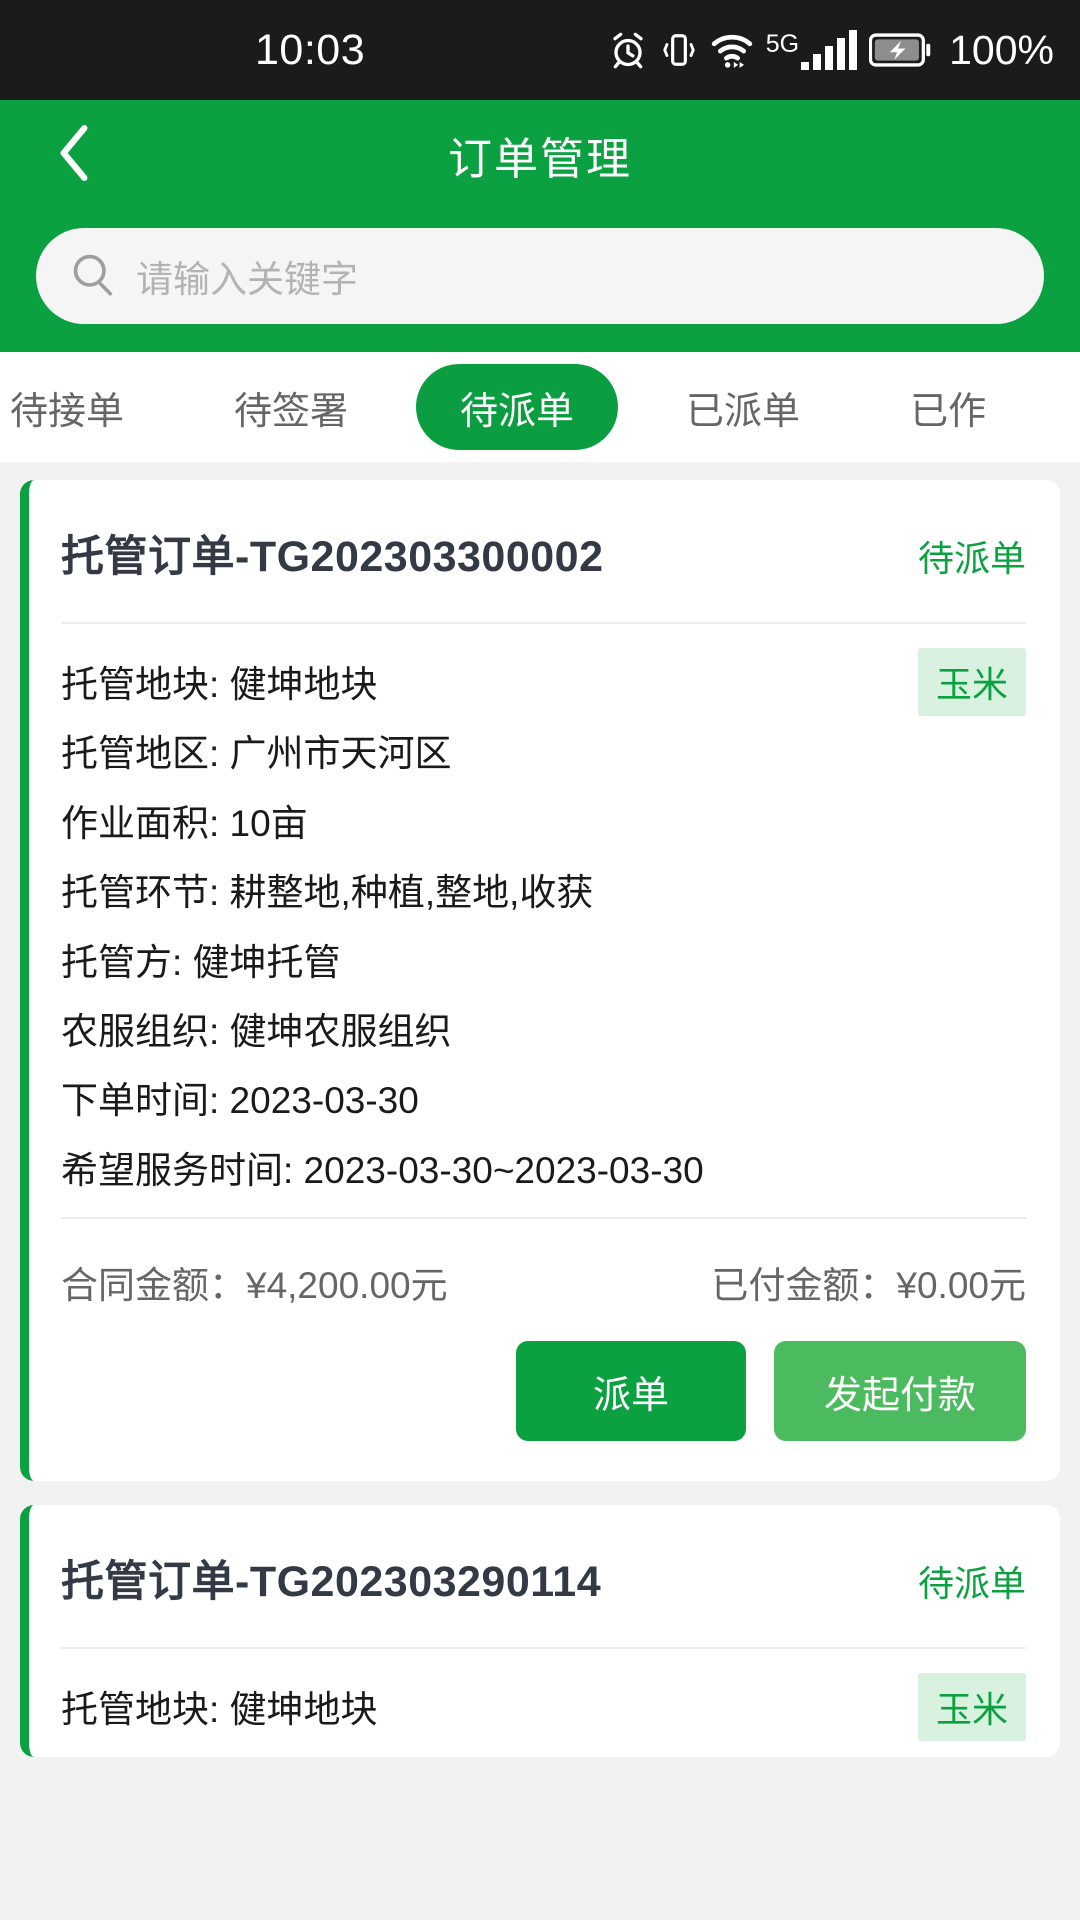 The image size is (1080, 1920). Describe the element at coordinates (247, 279) in the screenshot. I see `search-placeholder: 请输入关键字` at that location.